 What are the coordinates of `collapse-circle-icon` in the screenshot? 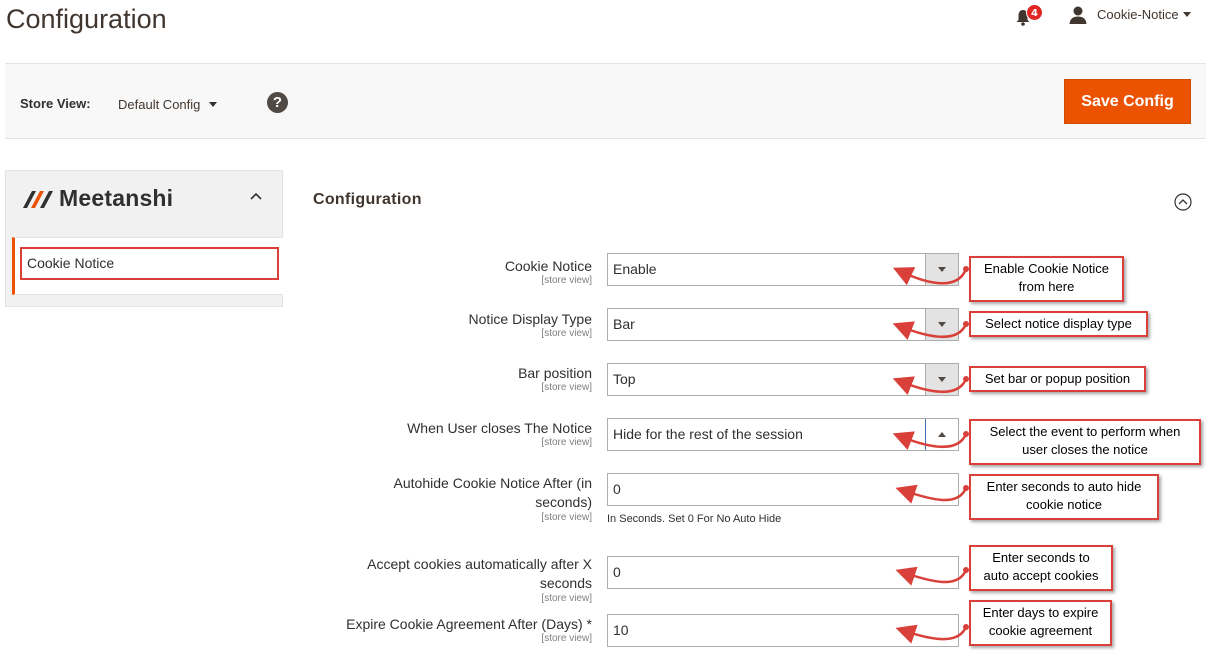 It's located at (1183, 202).